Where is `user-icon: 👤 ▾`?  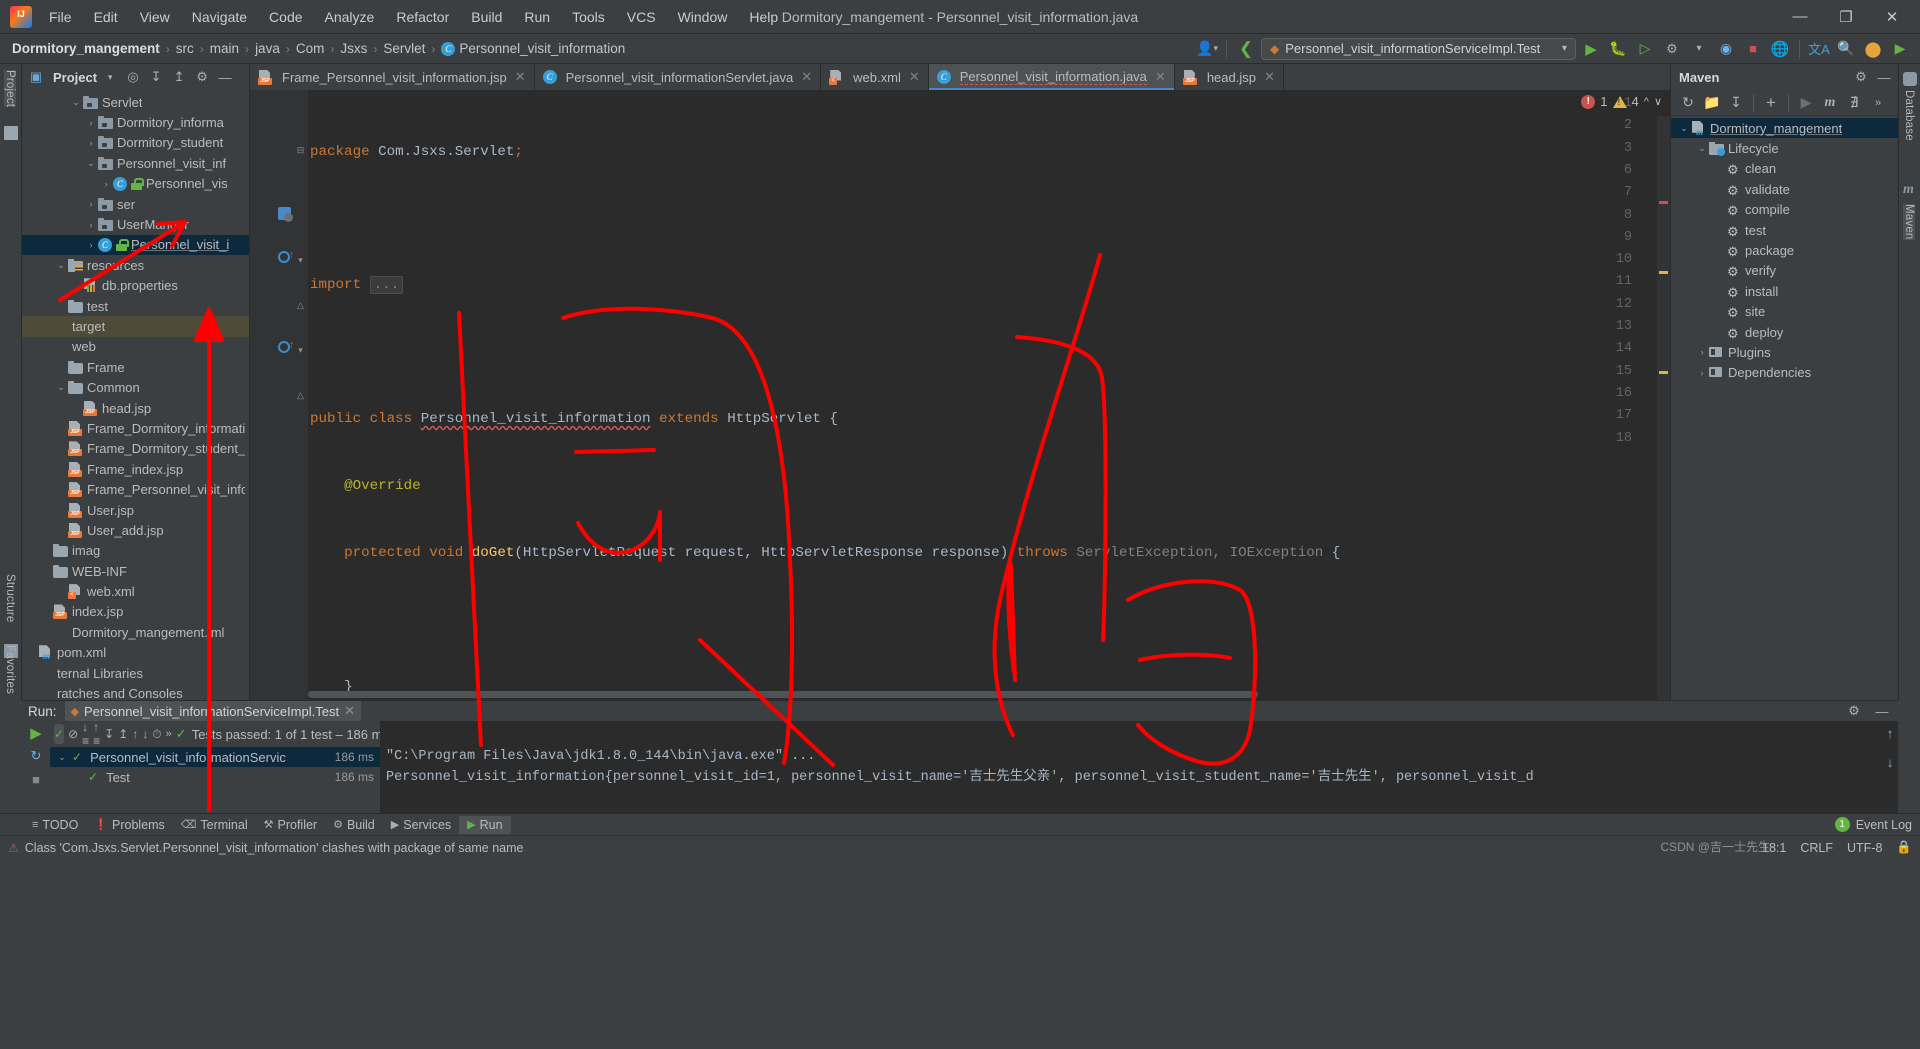 user-icon: 👤 ▾ is located at coordinates (1207, 49).